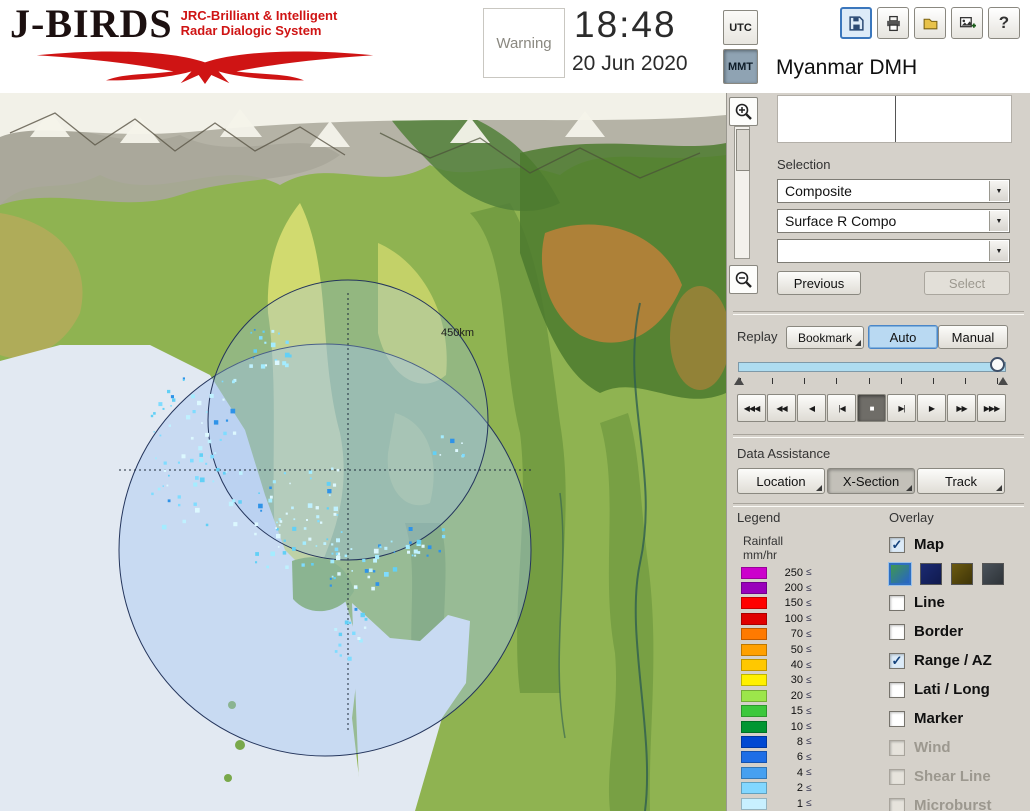 The image size is (1030, 811). Describe the element at coordinates (781, 481) in the screenshot. I see `location-button: Location` at that location.